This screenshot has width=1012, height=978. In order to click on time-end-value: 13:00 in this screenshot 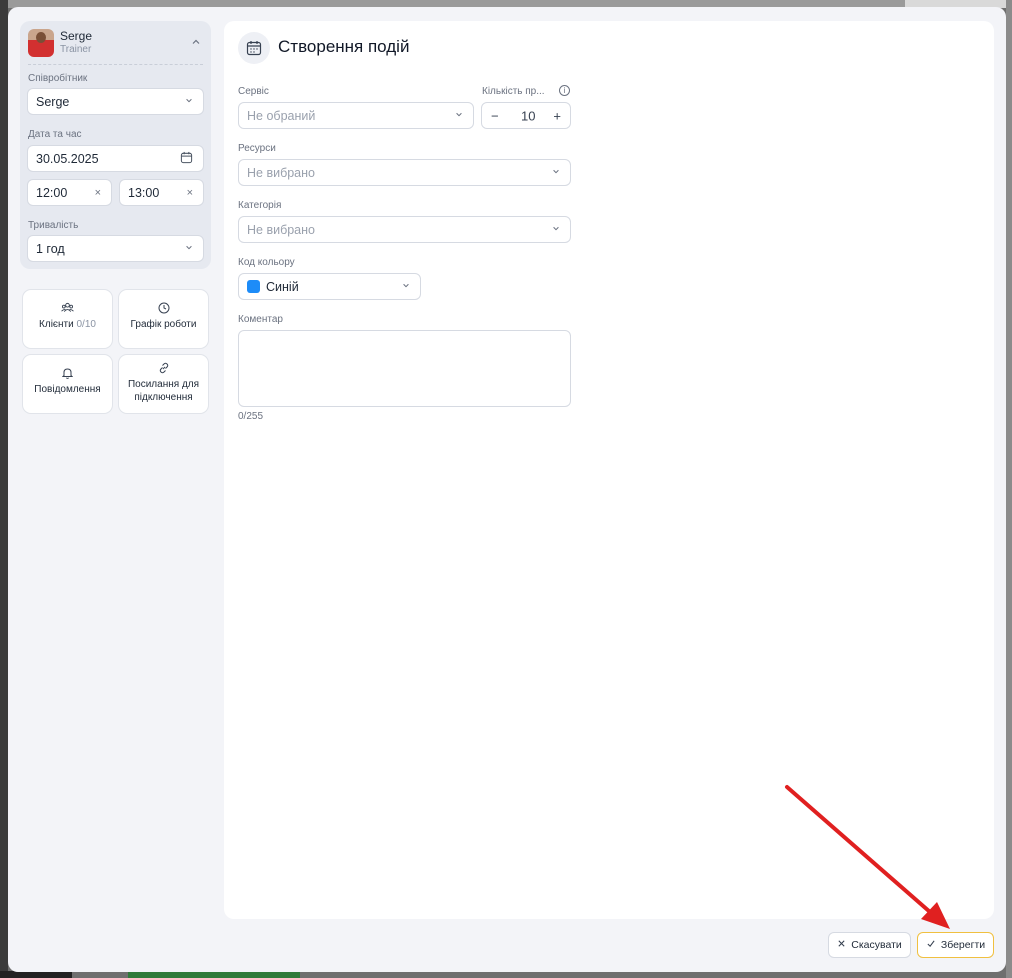, I will do `click(144, 192)`.